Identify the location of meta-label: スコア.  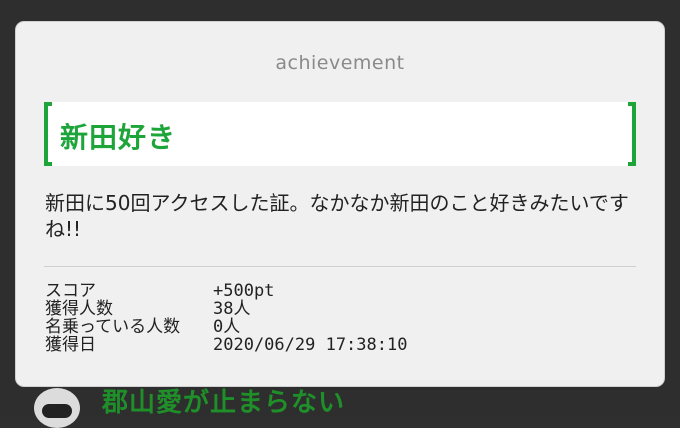
(70, 291).